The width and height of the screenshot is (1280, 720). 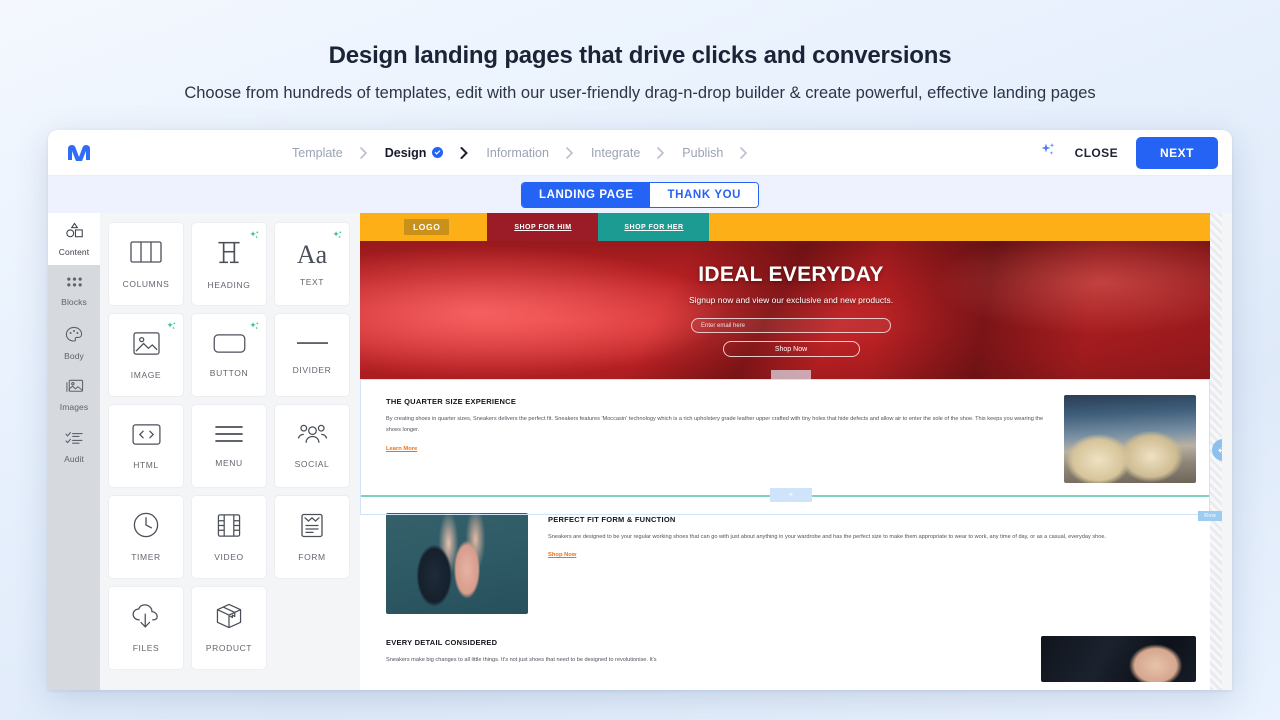 What do you see at coordinates (146, 464) in the screenshot?
I see `palette-label-html: HTML` at bounding box center [146, 464].